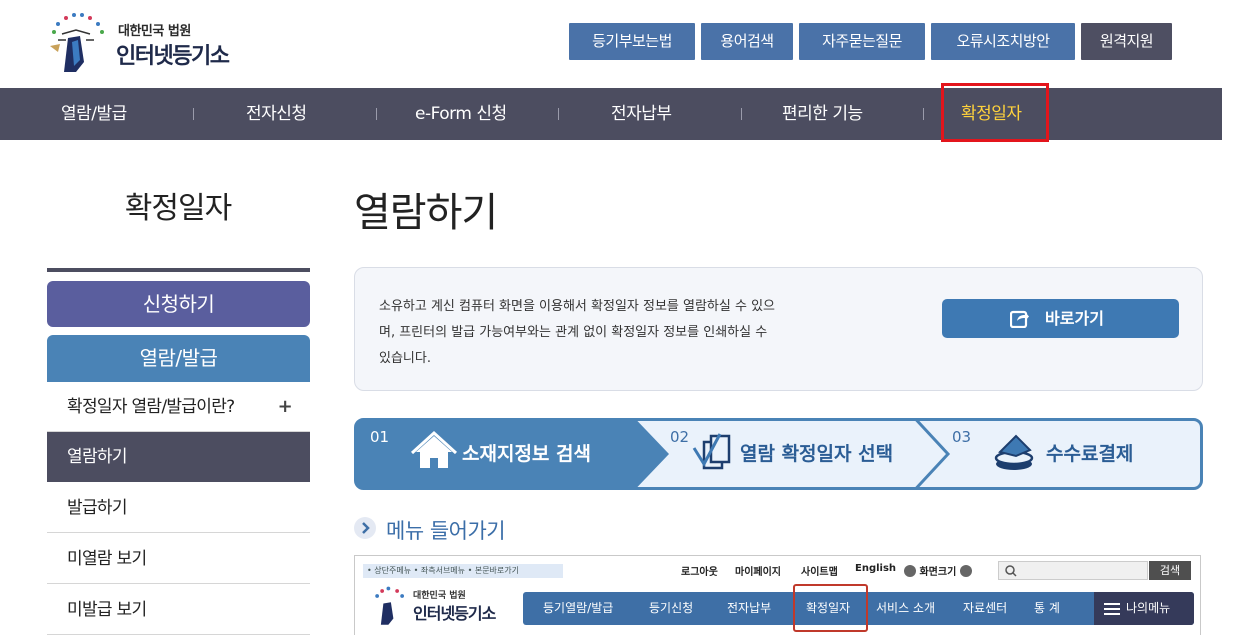 This screenshot has height=635, width=1242. What do you see at coordinates (1073, 570) in the screenshot?
I see `preview-search-input` at bounding box center [1073, 570].